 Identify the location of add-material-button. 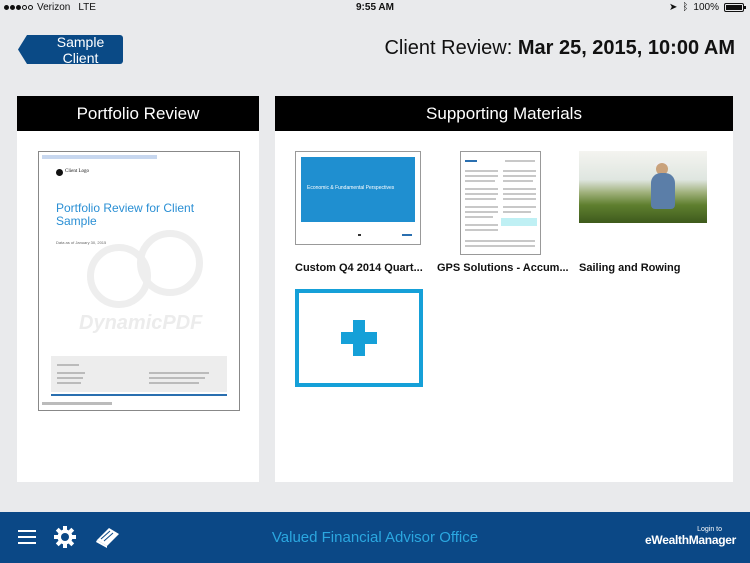
(359, 338).